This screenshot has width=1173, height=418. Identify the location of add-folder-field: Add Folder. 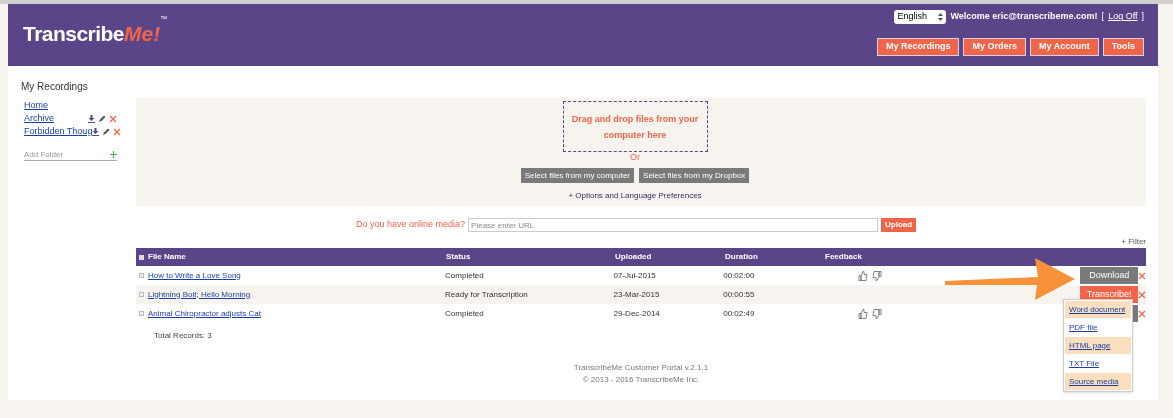
(64, 154).